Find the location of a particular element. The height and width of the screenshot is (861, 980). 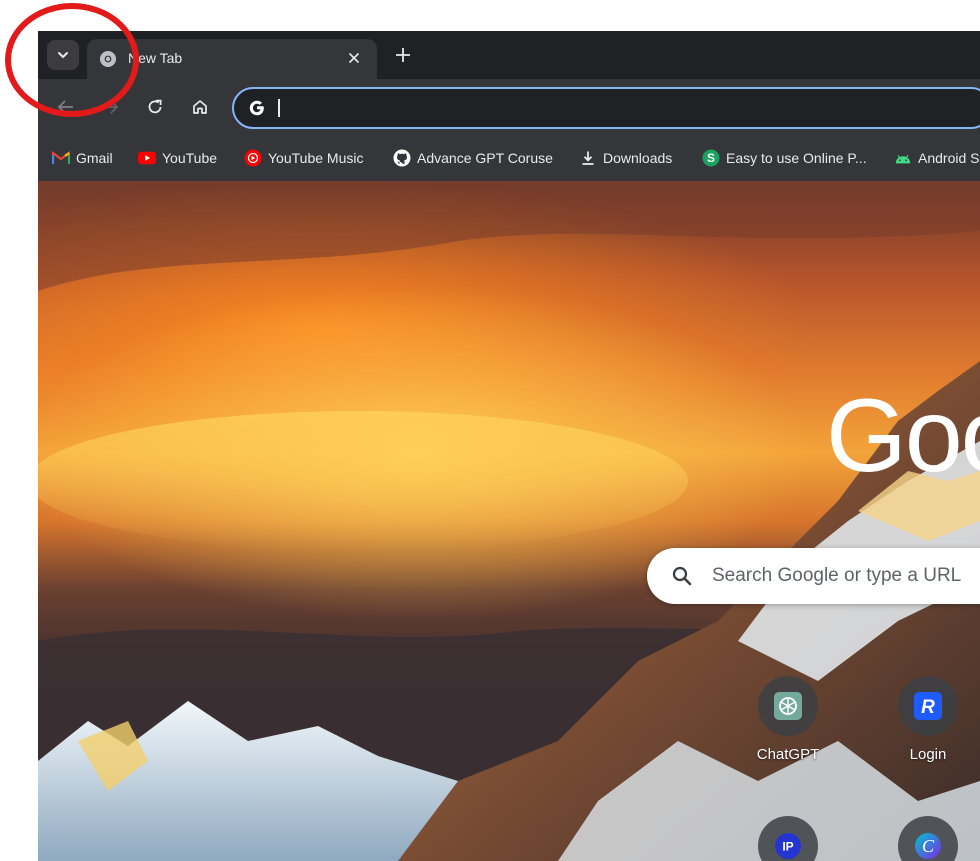

shortcut-icon-circle: R is located at coordinates (928, 706).